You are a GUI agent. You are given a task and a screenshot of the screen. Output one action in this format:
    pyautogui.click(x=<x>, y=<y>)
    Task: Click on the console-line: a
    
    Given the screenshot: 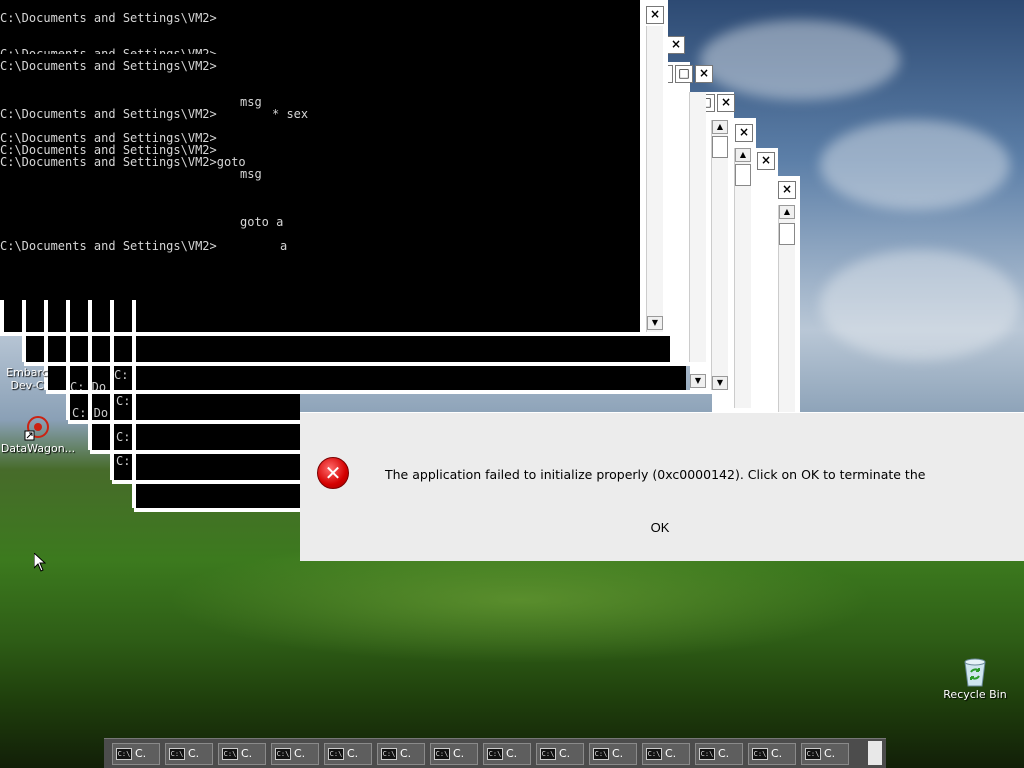 What is the action you would take?
    pyautogui.click(x=284, y=246)
    